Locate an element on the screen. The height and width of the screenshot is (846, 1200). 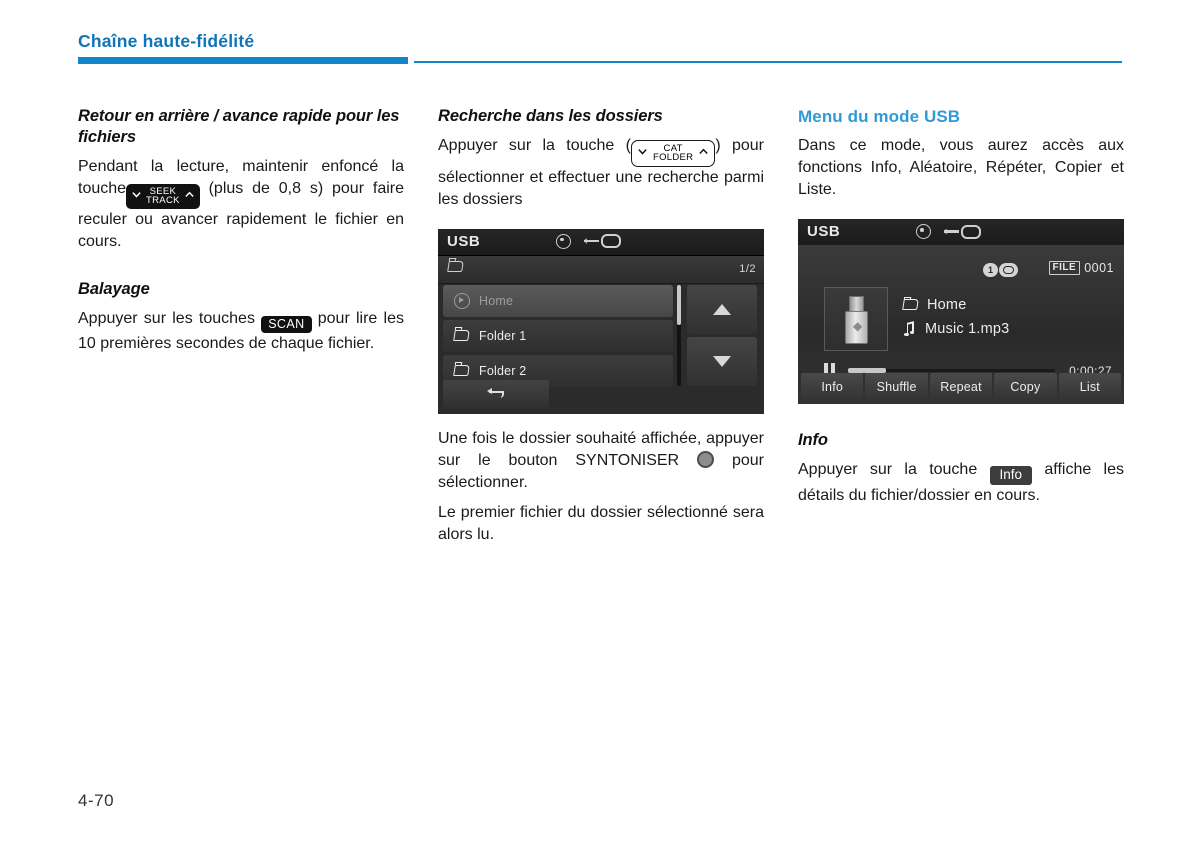
scan-text-before: Appuyer sur les touches is located at coordinates (166, 318).